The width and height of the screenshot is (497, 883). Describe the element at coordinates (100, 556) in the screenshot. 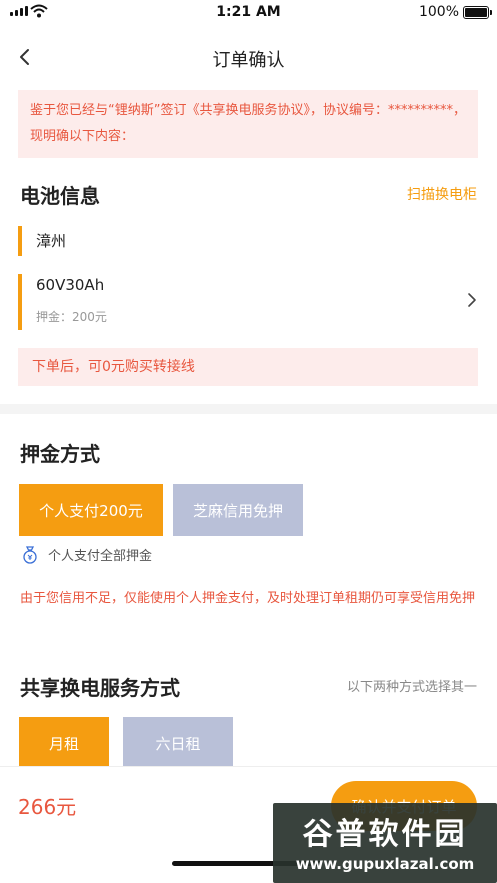

I see `deposit-hint-text: 个人支付全部押金` at that location.